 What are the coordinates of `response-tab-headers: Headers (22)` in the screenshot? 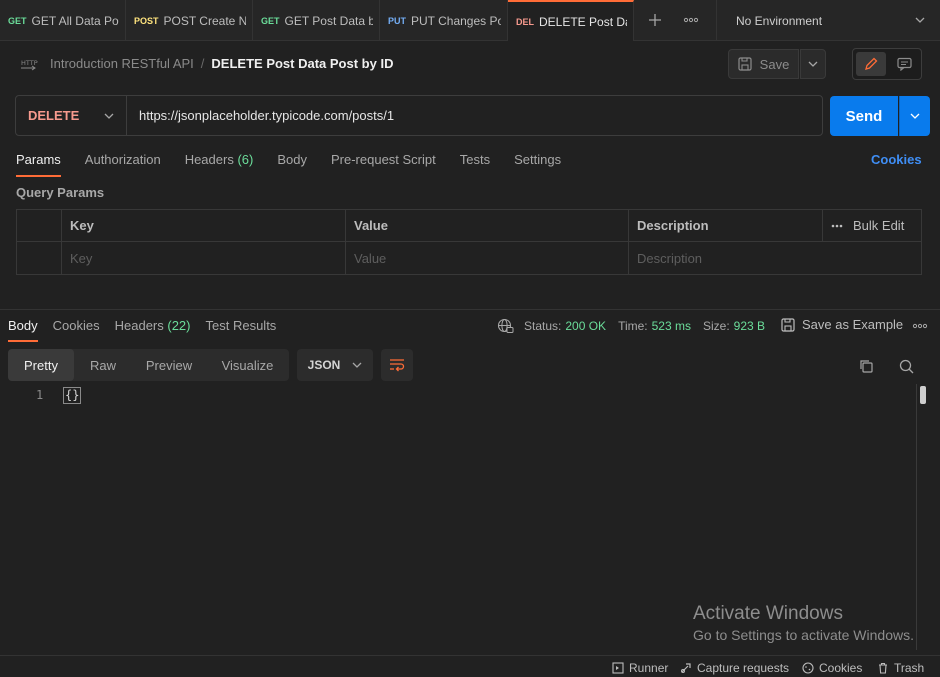 It's located at (153, 330).